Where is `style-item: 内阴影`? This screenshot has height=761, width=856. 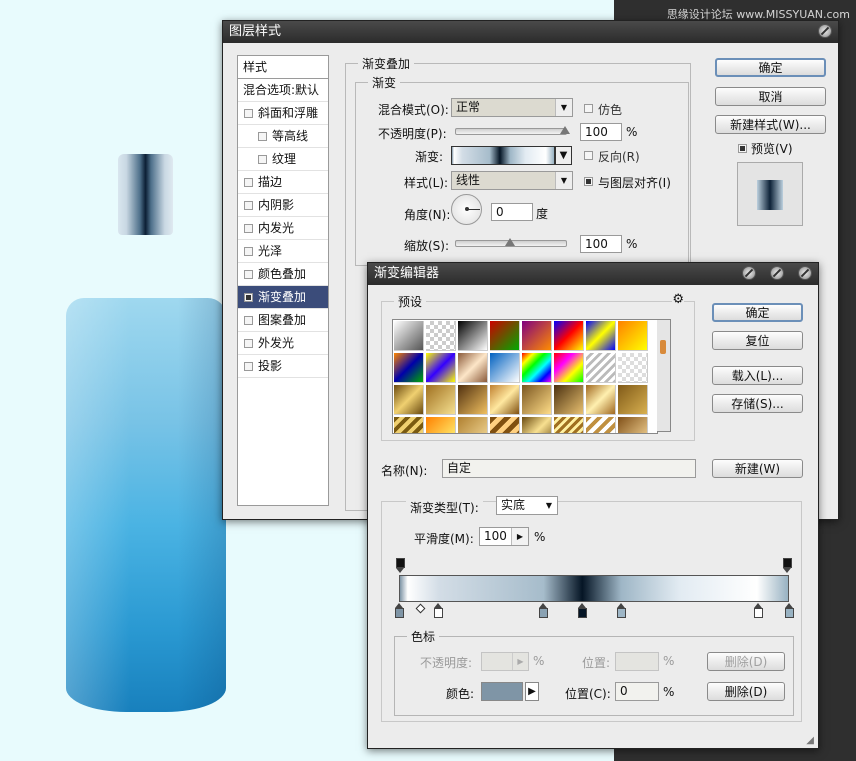 style-item: 内阴影 is located at coordinates (283, 205).